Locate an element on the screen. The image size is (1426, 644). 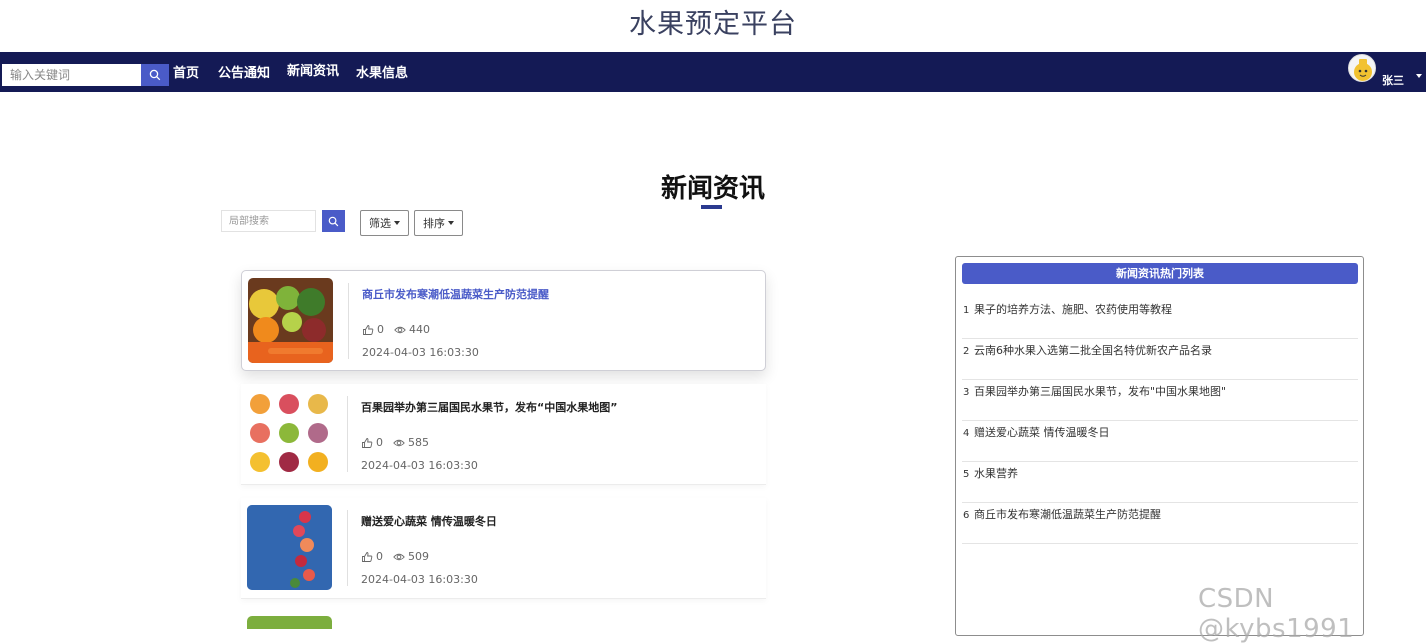
csdn-watermark: CSDN @kybs1991 is located at coordinates (1276, 614).